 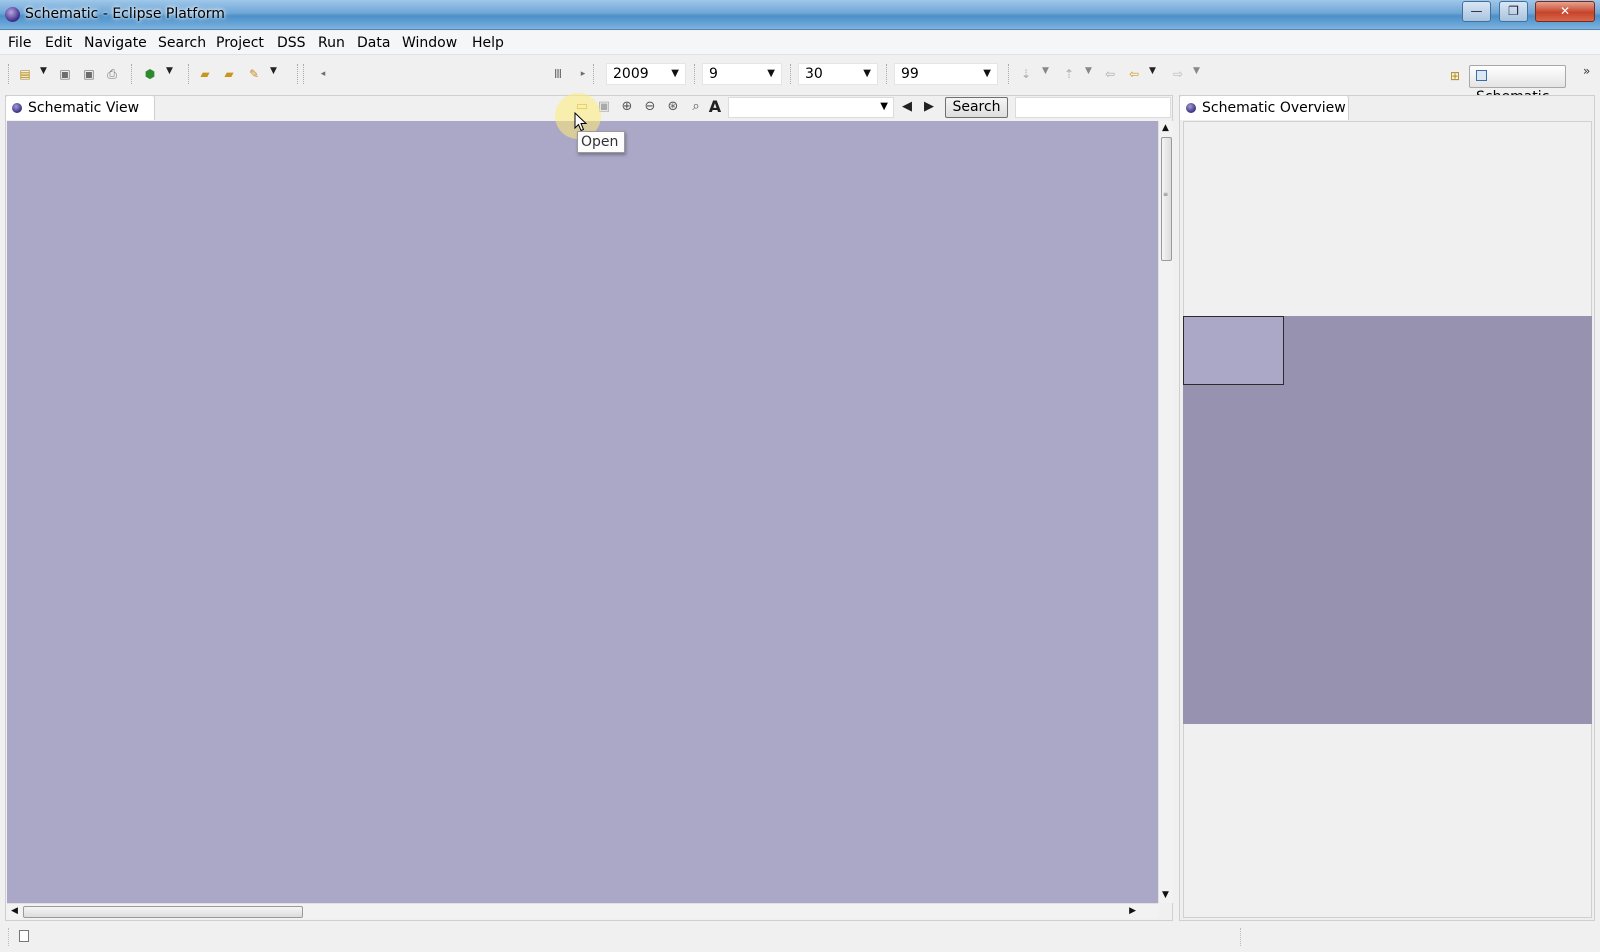 I want to click on menu-edit: Edit, so click(x=58, y=43).